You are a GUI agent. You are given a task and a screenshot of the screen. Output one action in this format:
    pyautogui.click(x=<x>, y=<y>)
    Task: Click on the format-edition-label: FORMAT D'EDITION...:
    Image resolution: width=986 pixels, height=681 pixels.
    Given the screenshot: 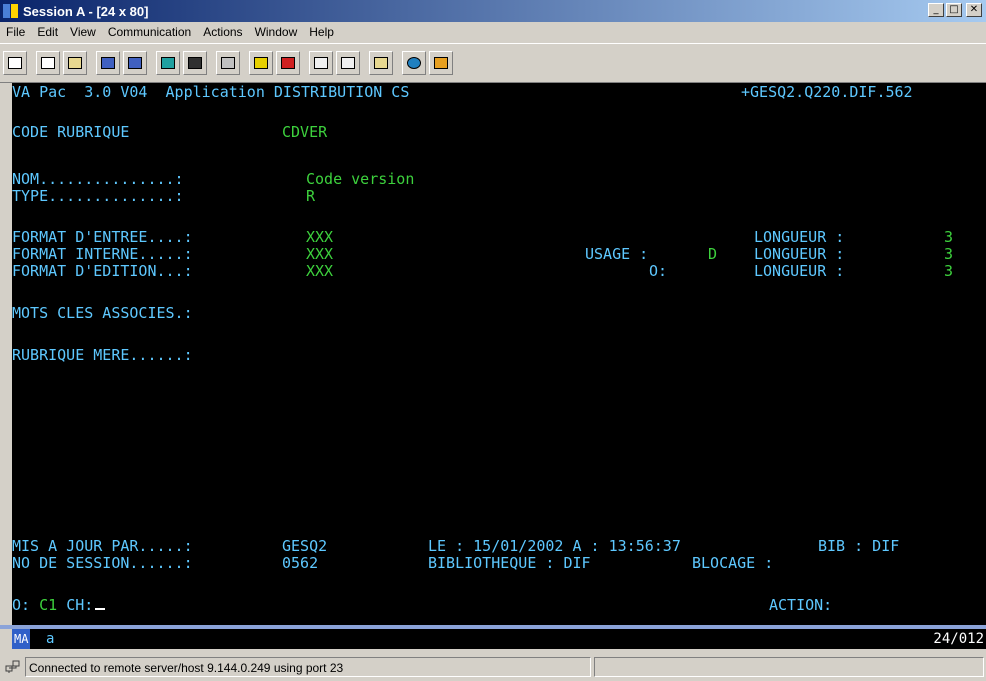 What is the action you would take?
    pyautogui.click(x=102, y=271)
    